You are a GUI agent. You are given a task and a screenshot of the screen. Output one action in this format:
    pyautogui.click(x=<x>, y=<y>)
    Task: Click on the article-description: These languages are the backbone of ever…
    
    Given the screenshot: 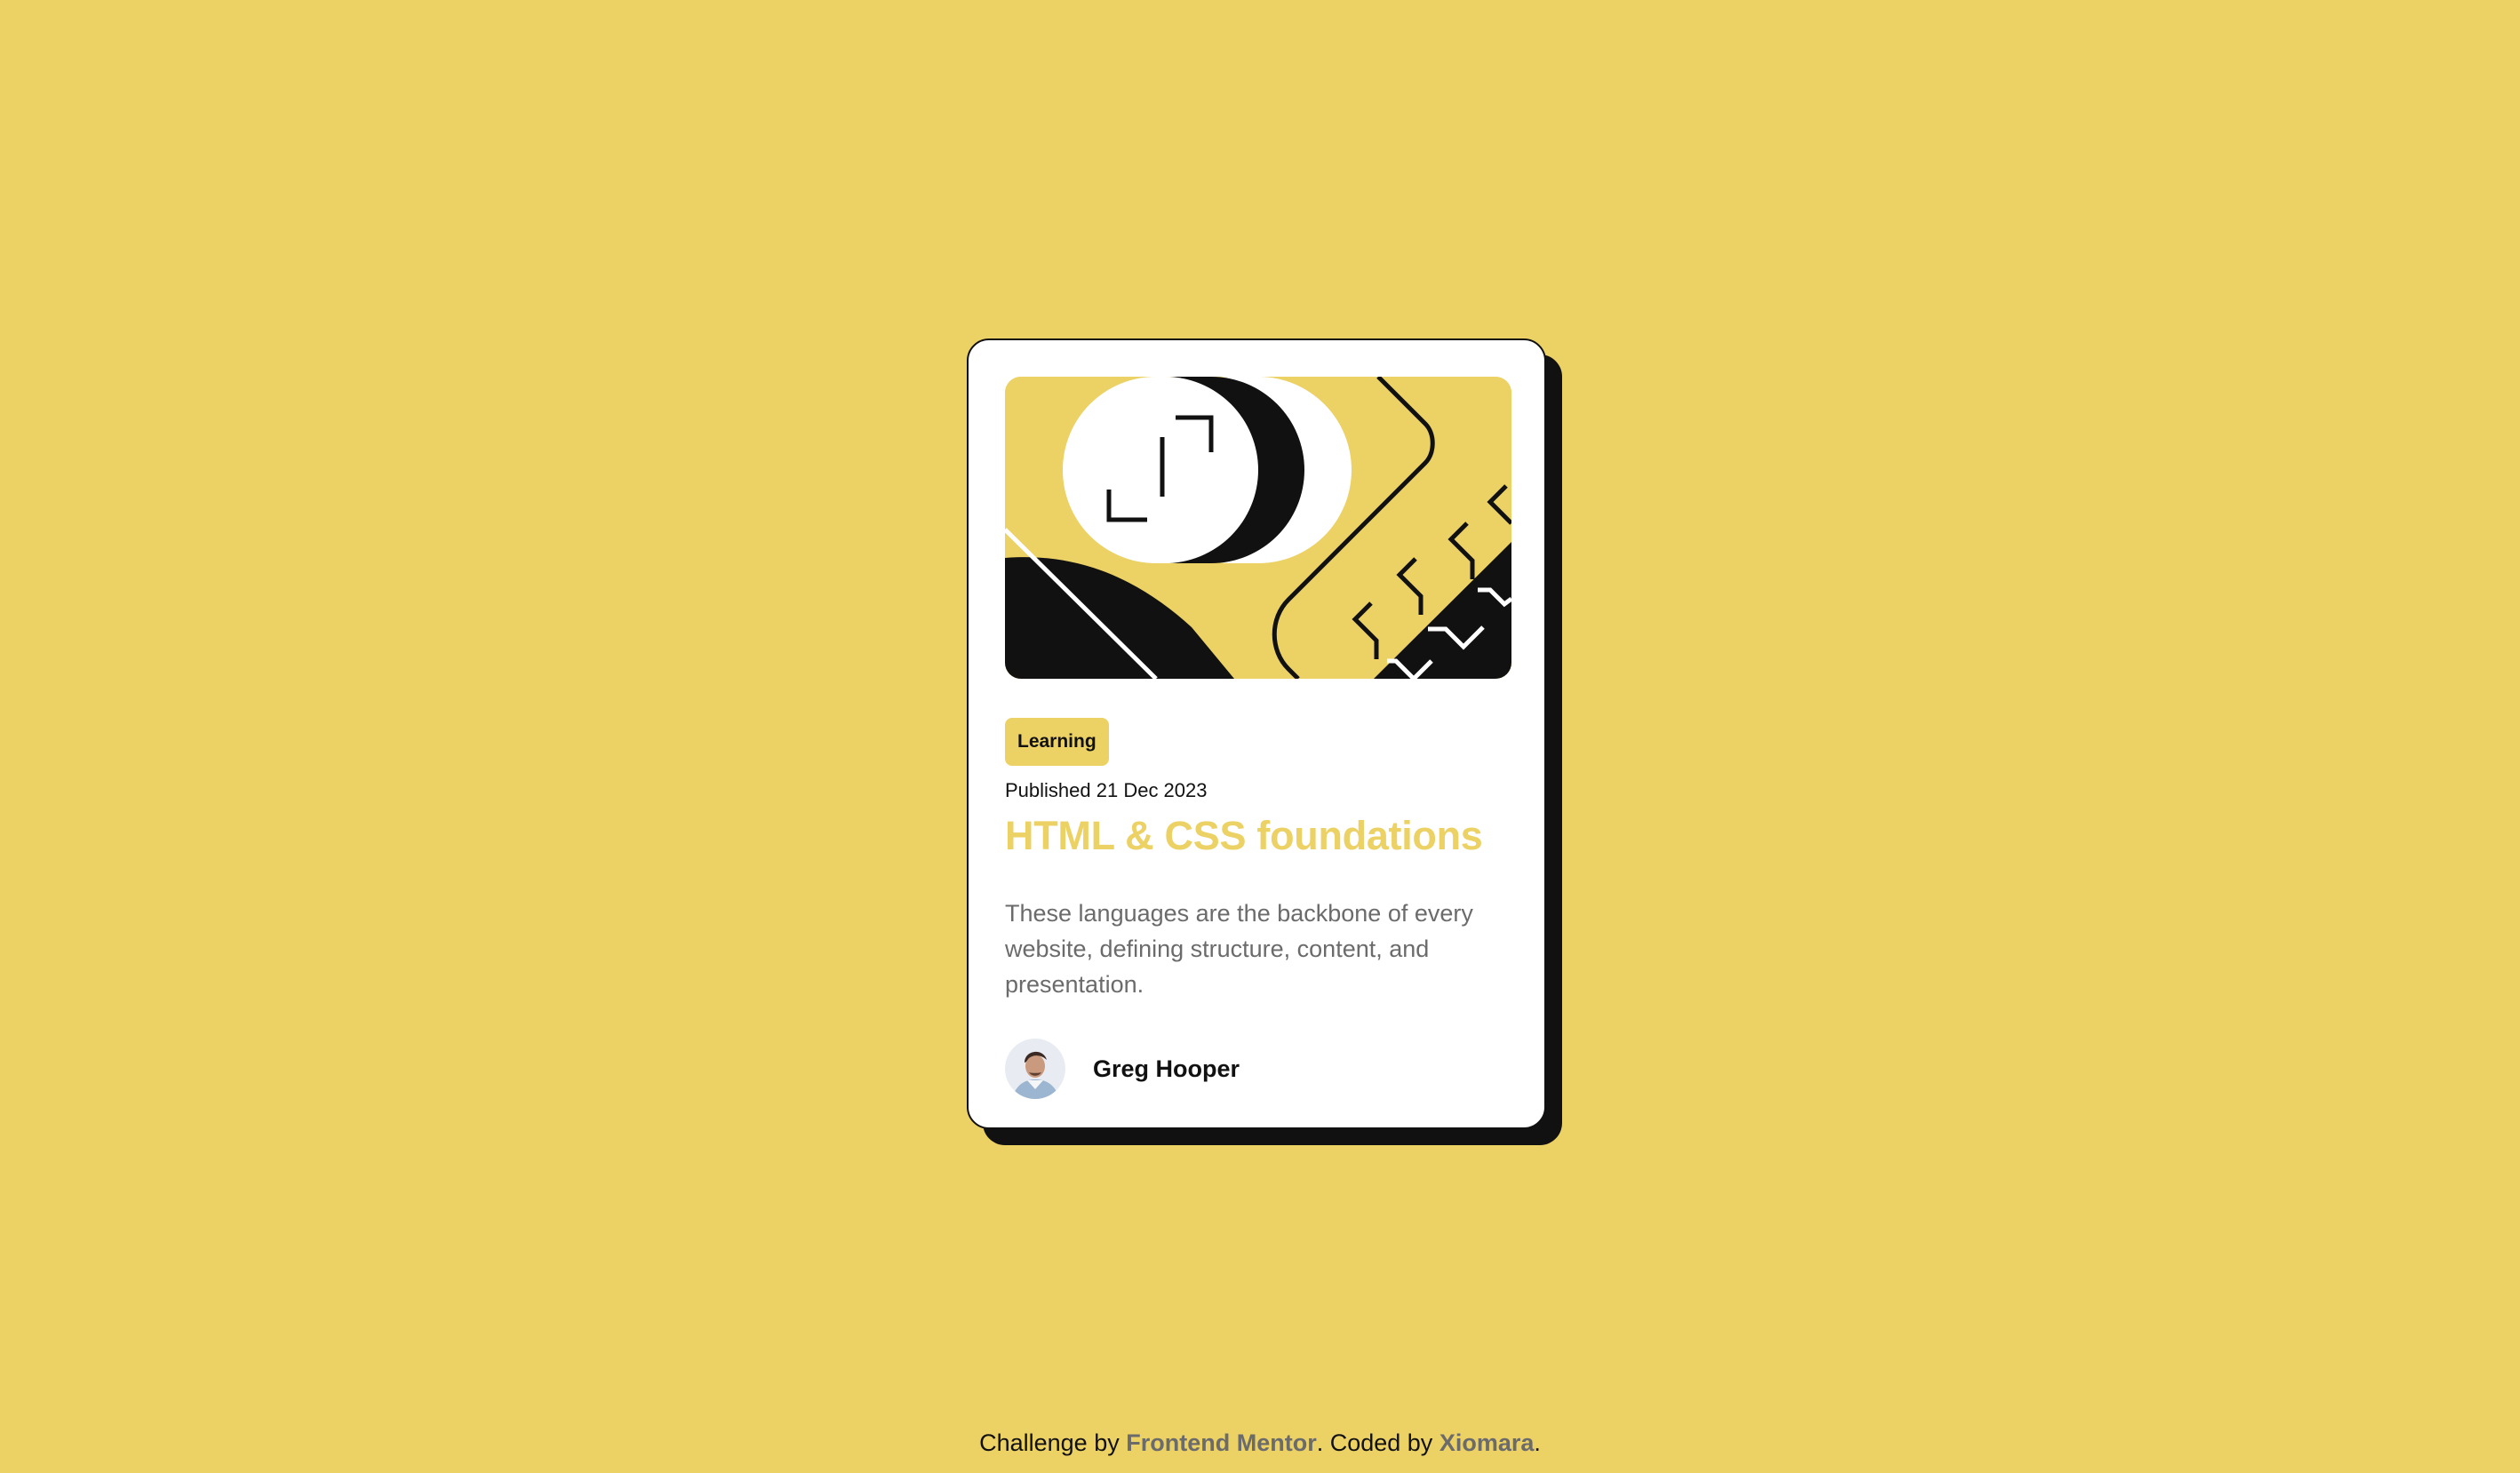 What is the action you would take?
    pyautogui.click(x=1239, y=949)
    